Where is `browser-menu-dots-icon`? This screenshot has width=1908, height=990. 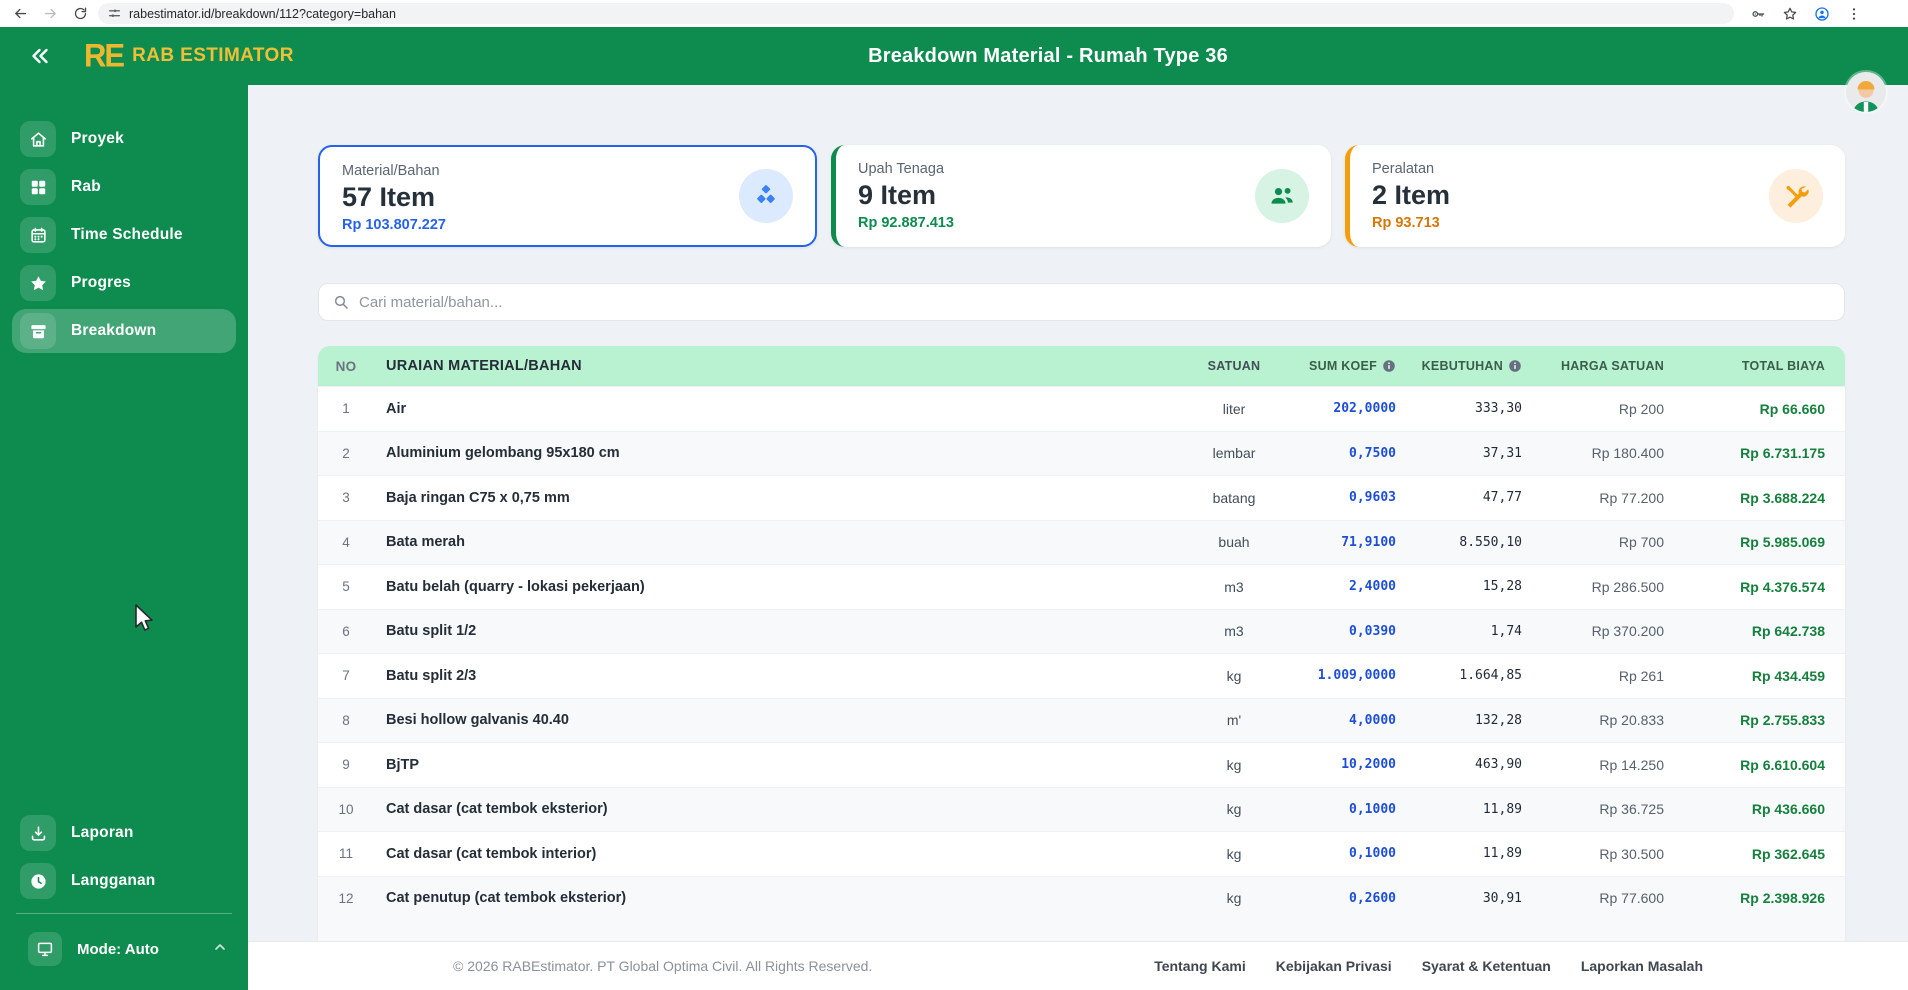 browser-menu-dots-icon is located at coordinates (1854, 14).